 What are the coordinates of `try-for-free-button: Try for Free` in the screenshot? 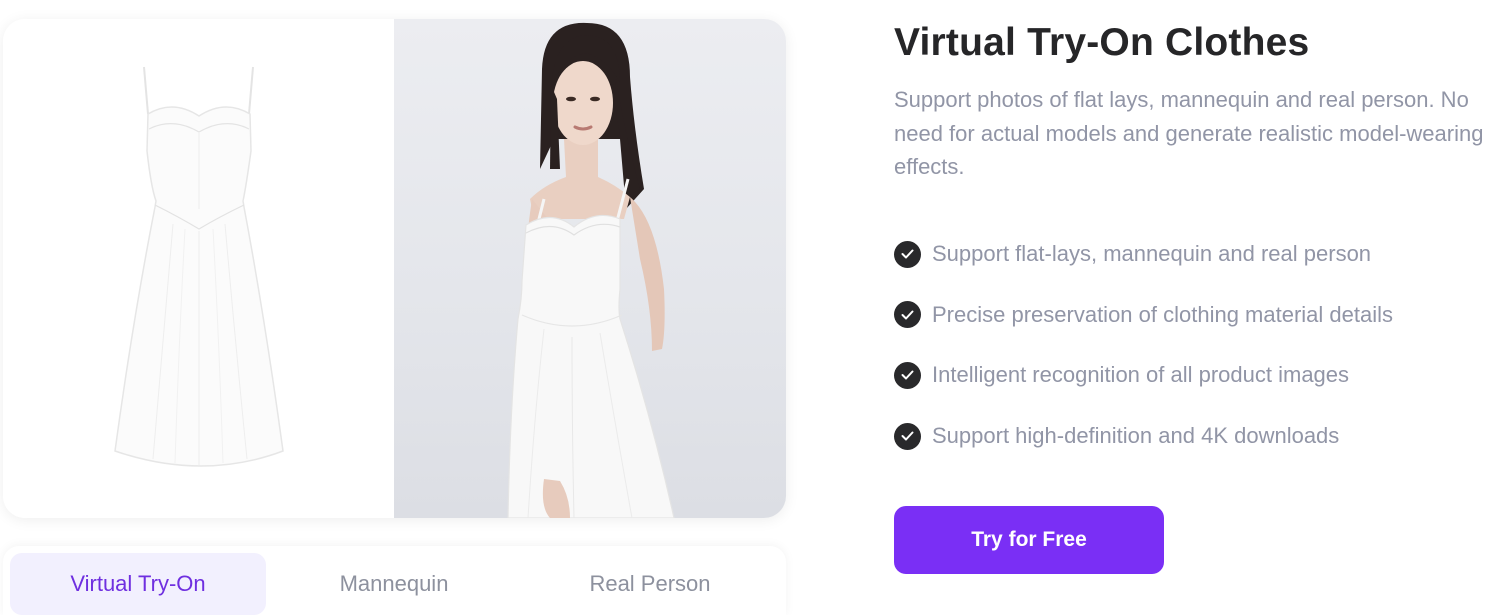 It's located at (1029, 540).